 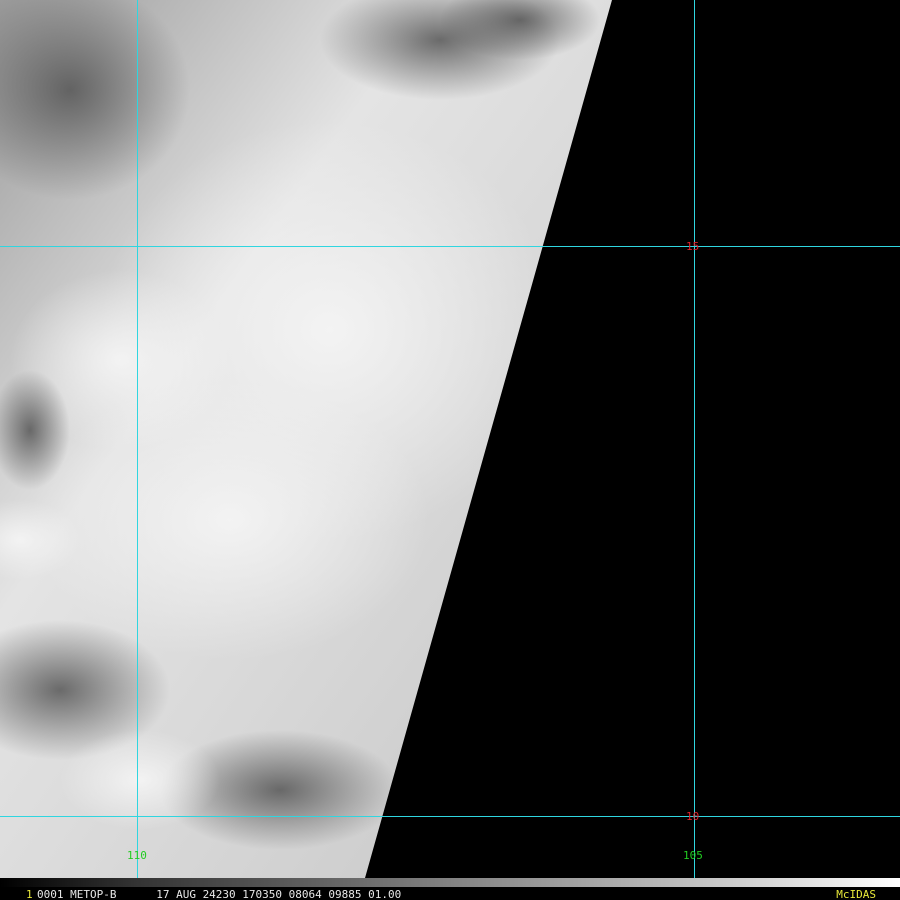 What do you see at coordinates (137, 855) in the screenshot?
I see `lon-label-110: 110` at bounding box center [137, 855].